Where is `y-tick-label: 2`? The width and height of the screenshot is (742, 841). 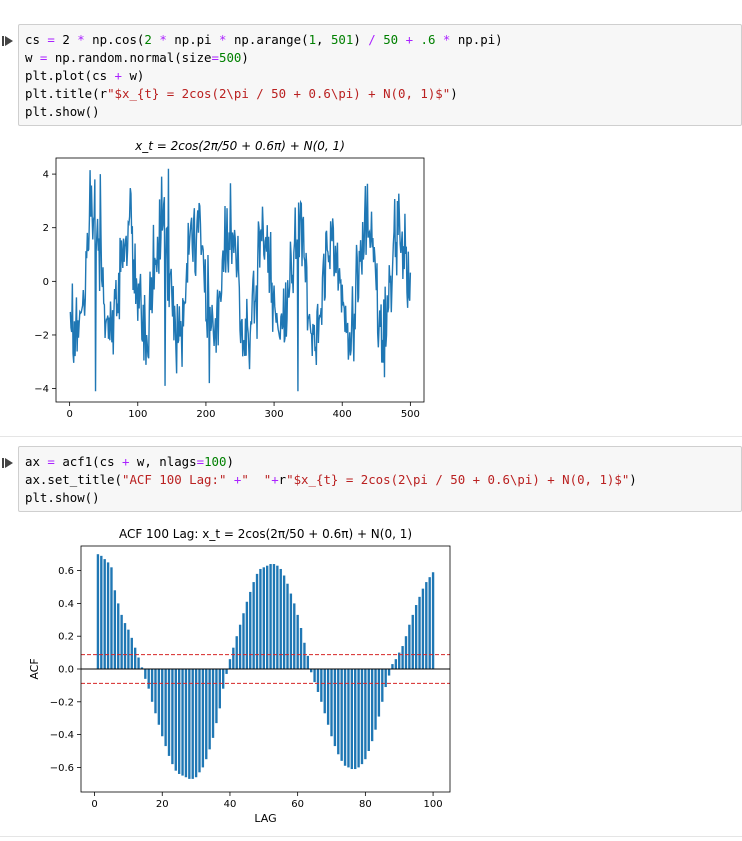
y-tick-label: 2 is located at coordinates (46, 228).